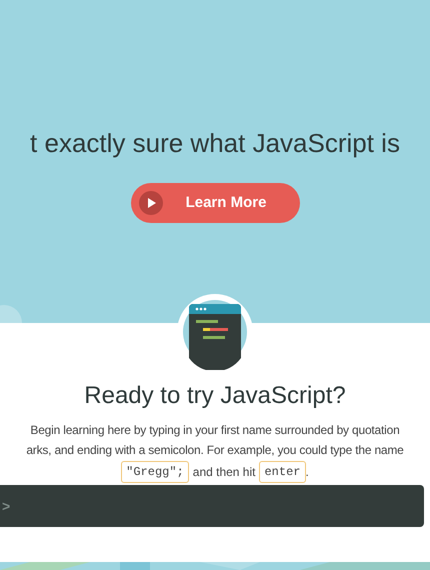 The width and height of the screenshot is (430, 570). I want to click on instruction-text: ., so click(307, 472).